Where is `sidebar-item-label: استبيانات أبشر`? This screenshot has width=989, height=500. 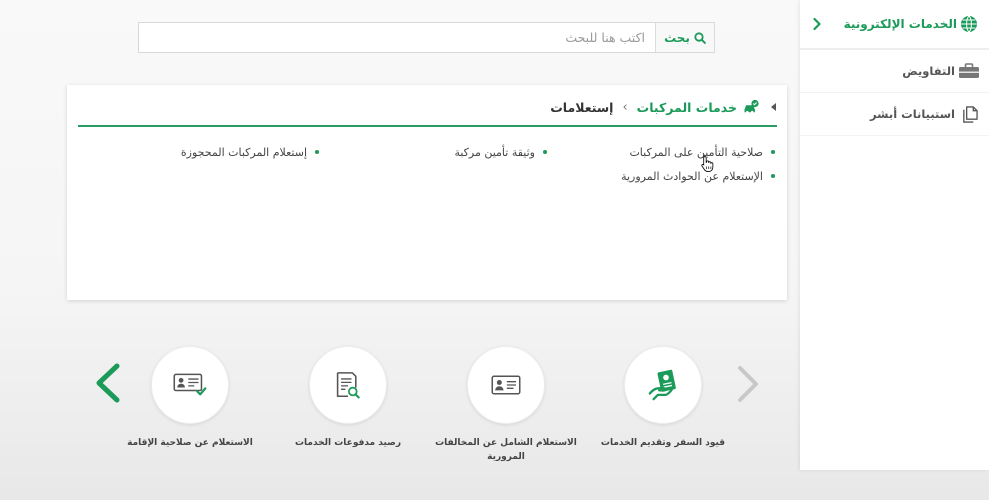 sidebar-item-label: استبيانات أبشر is located at coordinates (912, 114).